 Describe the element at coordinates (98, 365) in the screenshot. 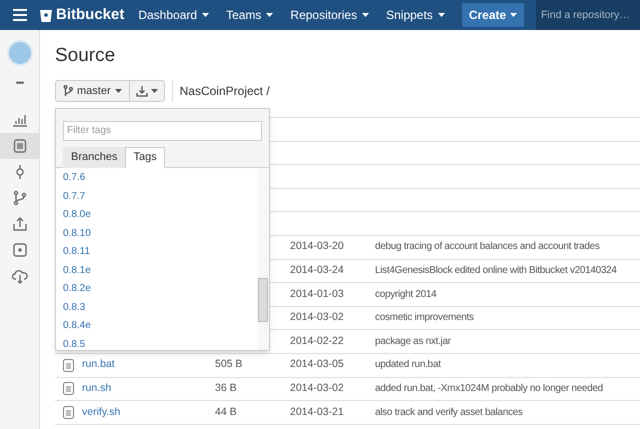

I see `file-link: run.bat` at that location.